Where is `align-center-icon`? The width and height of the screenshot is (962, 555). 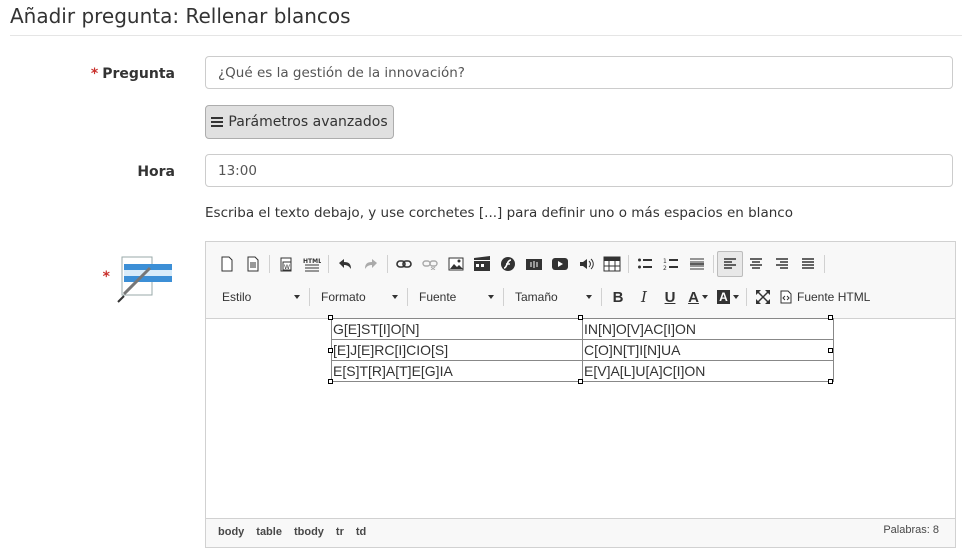 align-center-icon is located at coordinates (756, 264).